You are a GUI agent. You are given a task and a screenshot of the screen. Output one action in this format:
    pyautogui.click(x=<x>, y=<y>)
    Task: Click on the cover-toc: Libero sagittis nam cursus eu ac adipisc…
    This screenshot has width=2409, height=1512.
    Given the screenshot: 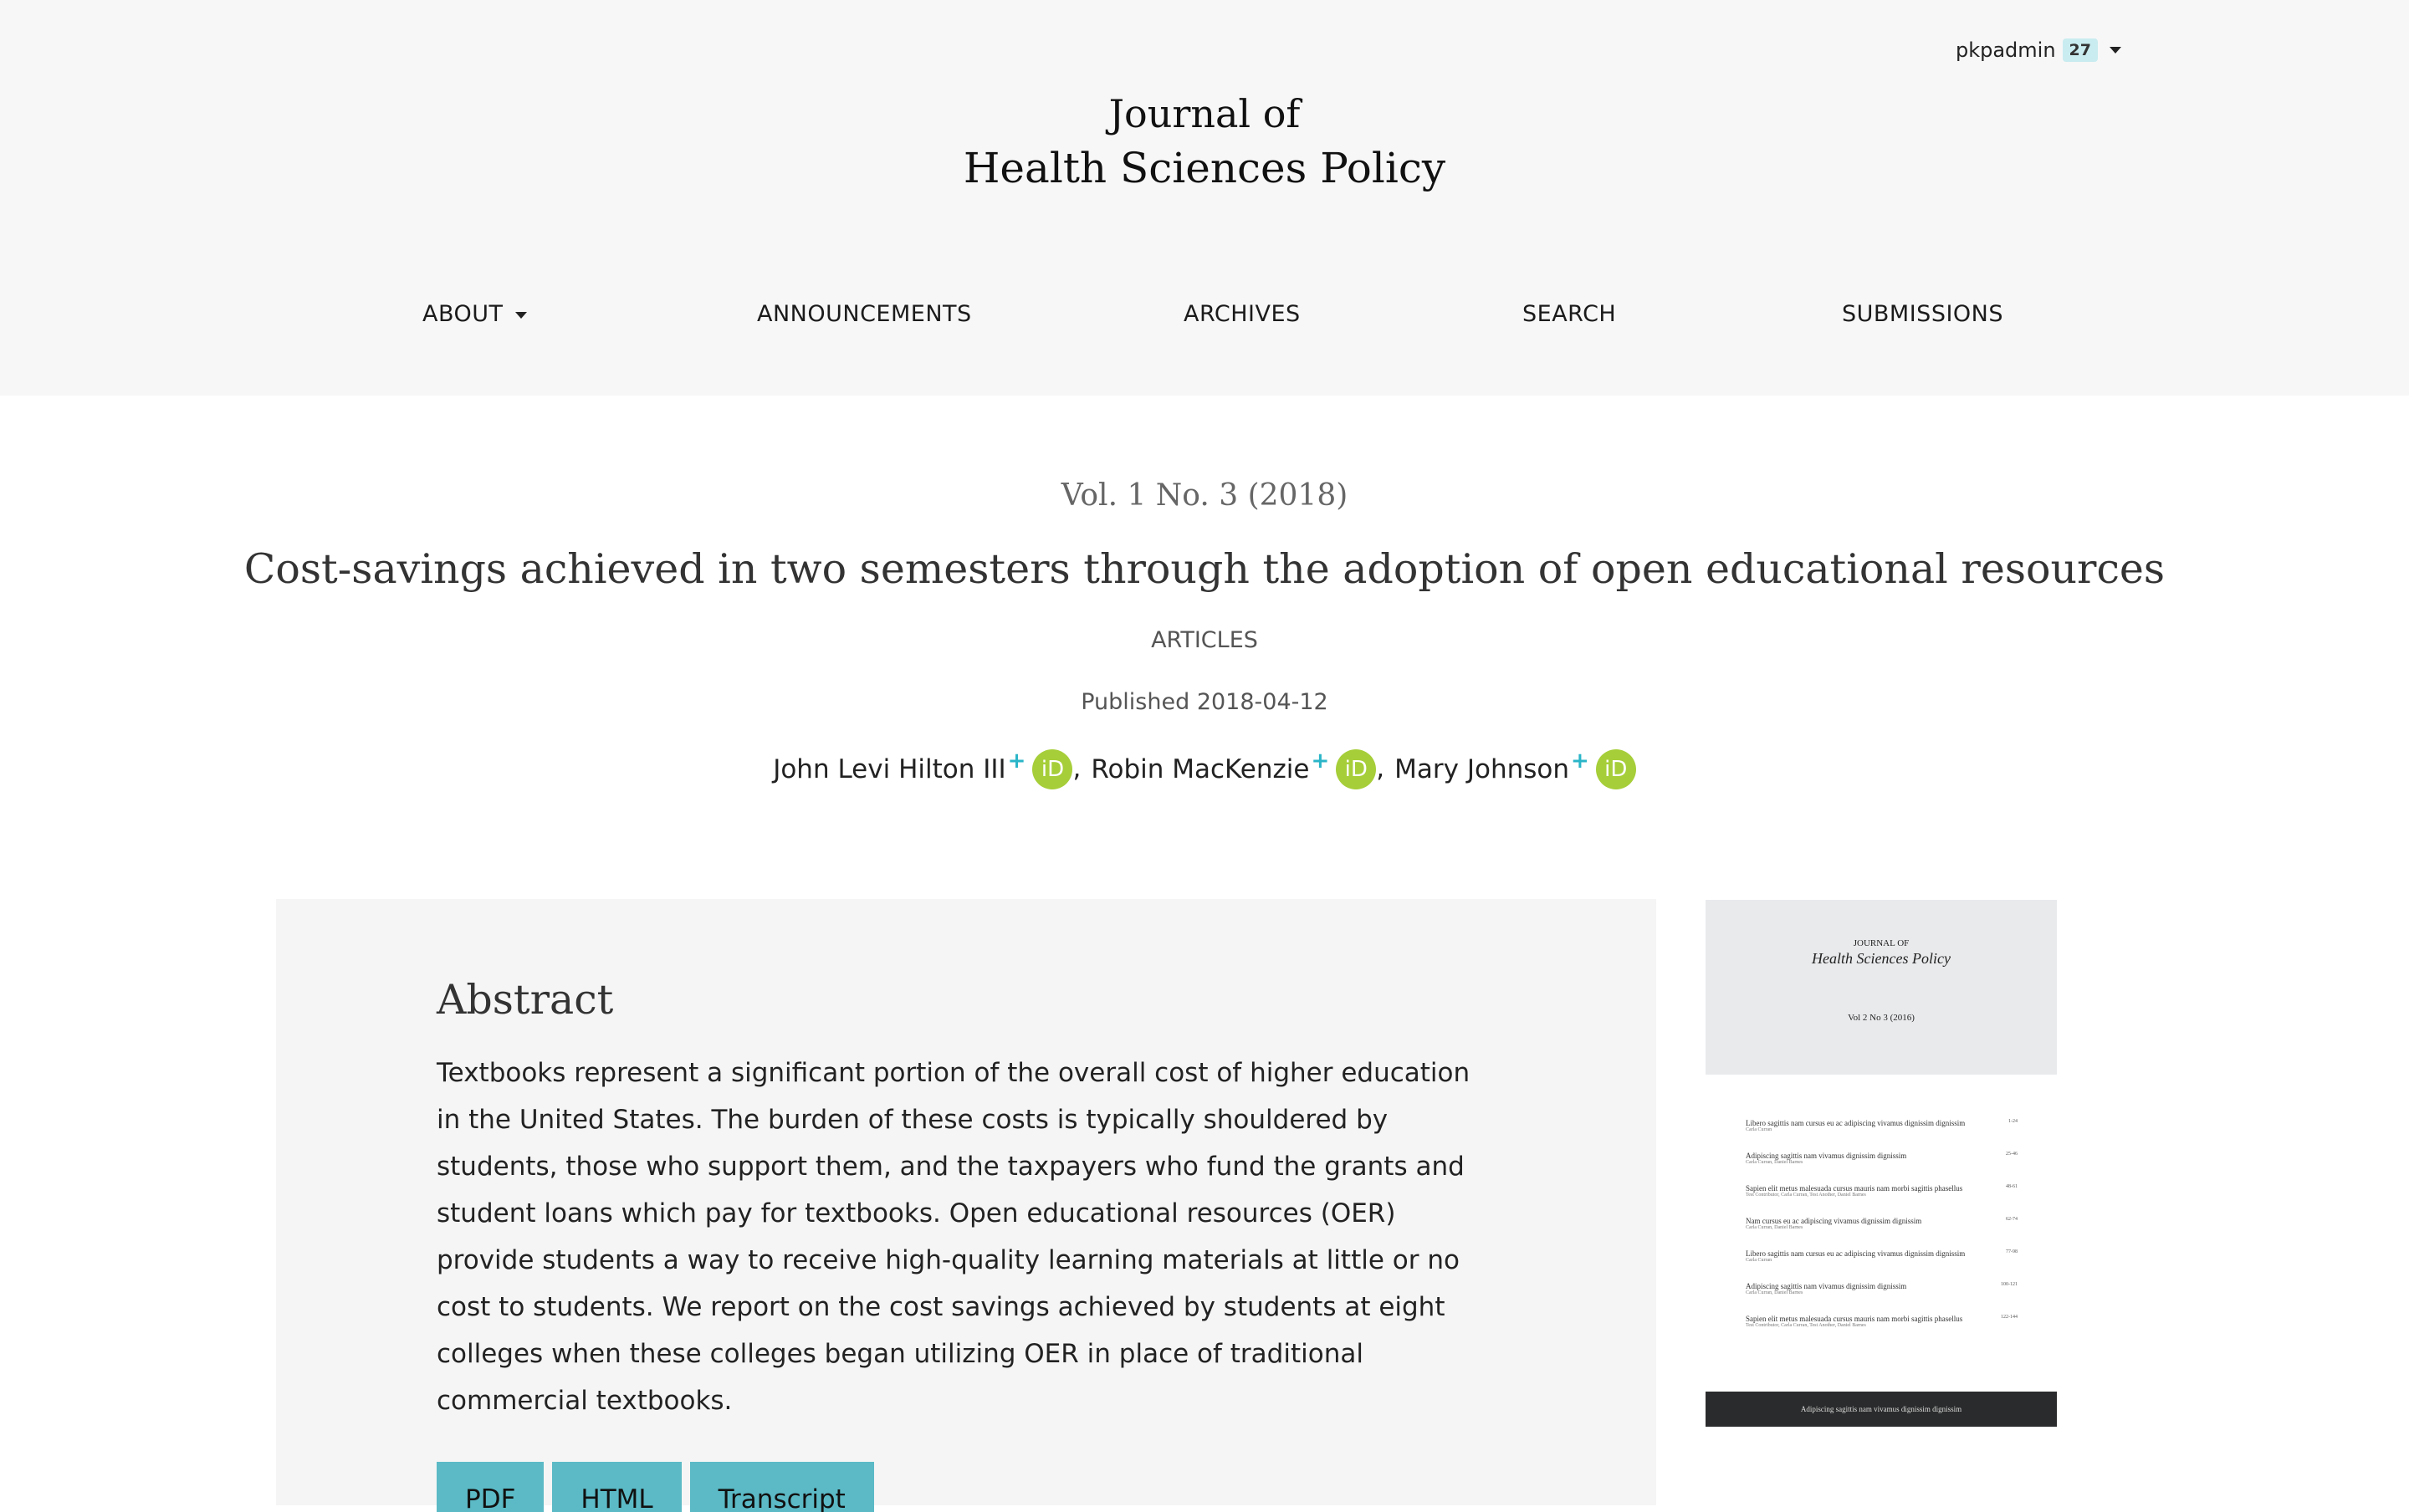 What is the action you would take?
    pyautogui.click(x=1882, y=1233)
    